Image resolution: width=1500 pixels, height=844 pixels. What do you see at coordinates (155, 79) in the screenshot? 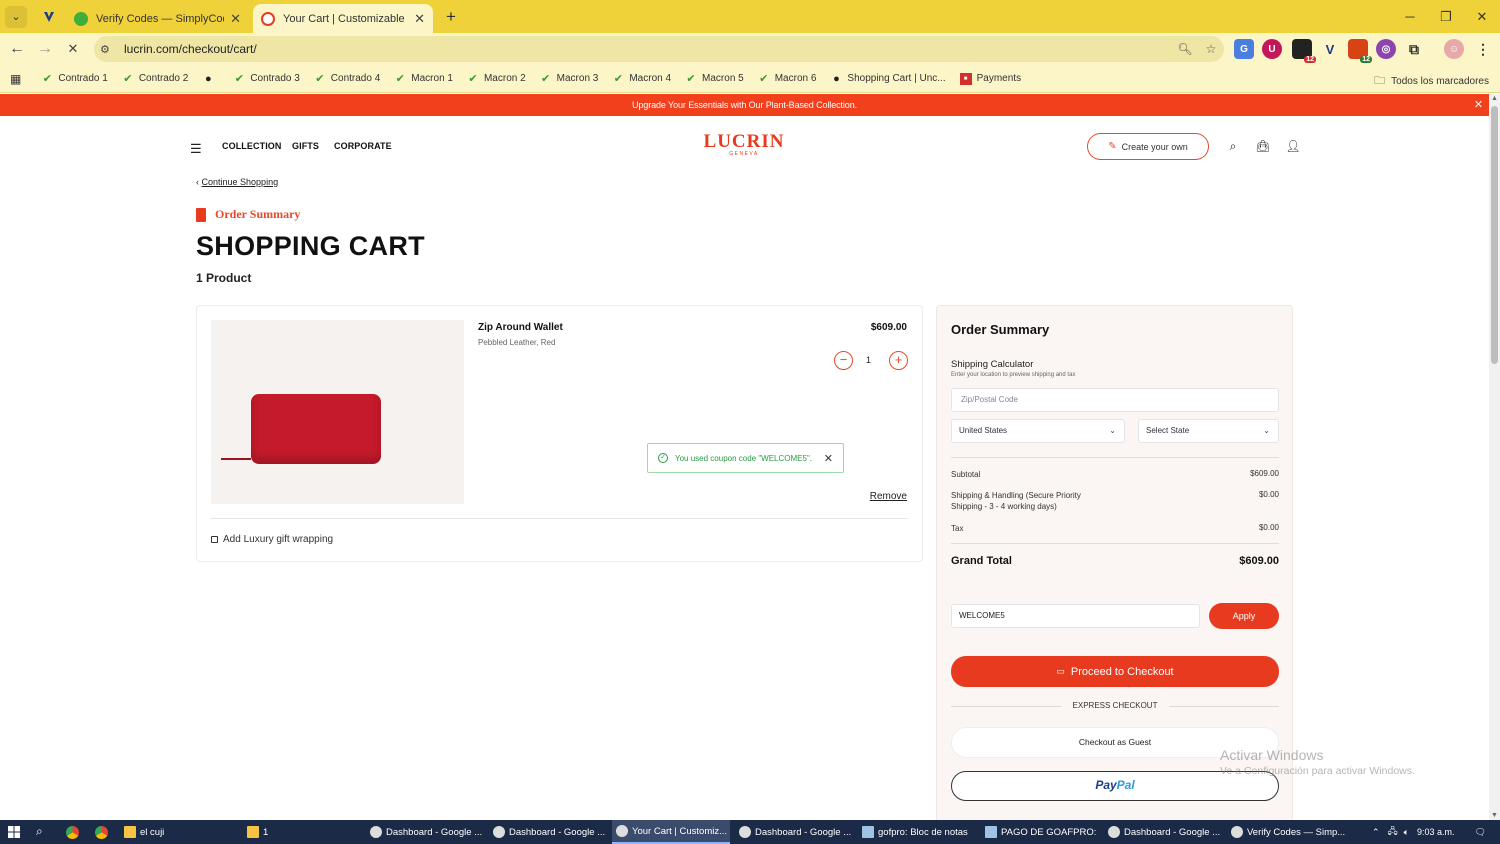
I see `bookmark-item: ✔ Contrado 2` at bounding box center [155, 79].